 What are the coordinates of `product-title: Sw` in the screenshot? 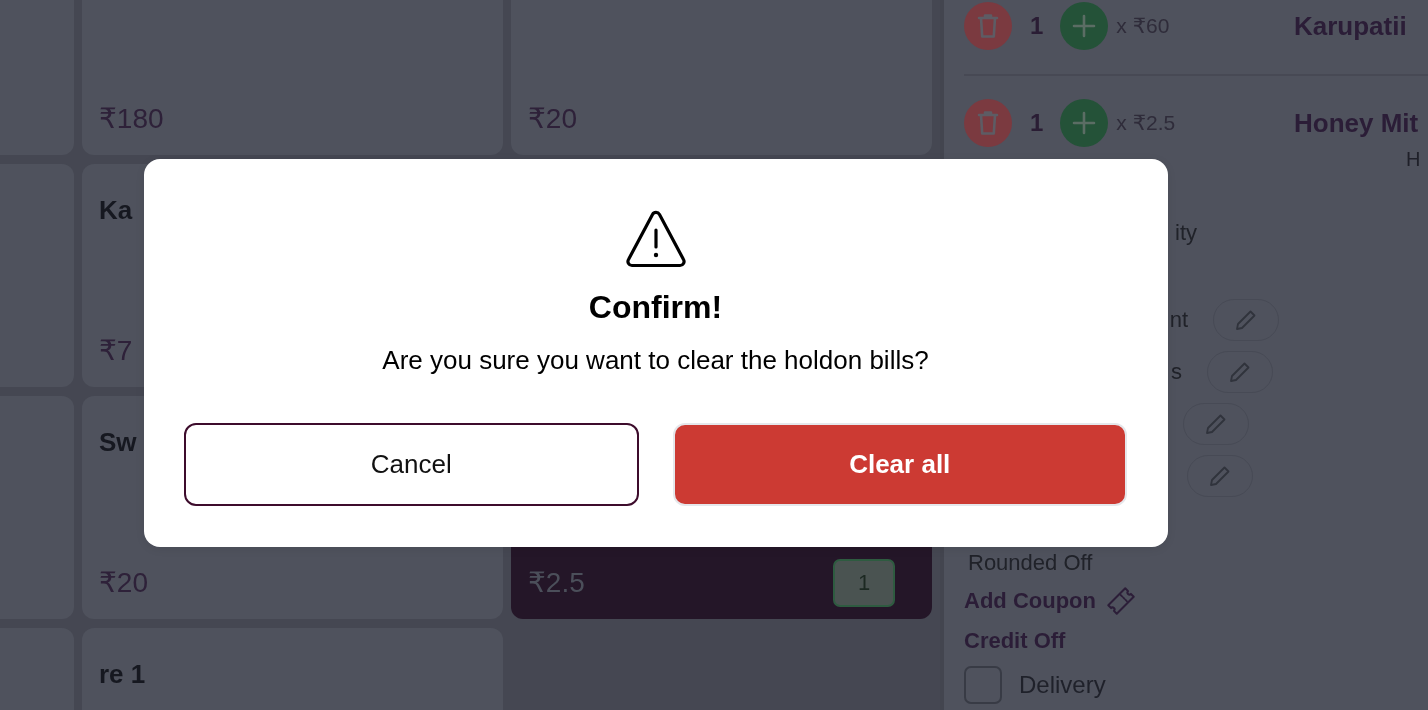 It's located at (118, 442).